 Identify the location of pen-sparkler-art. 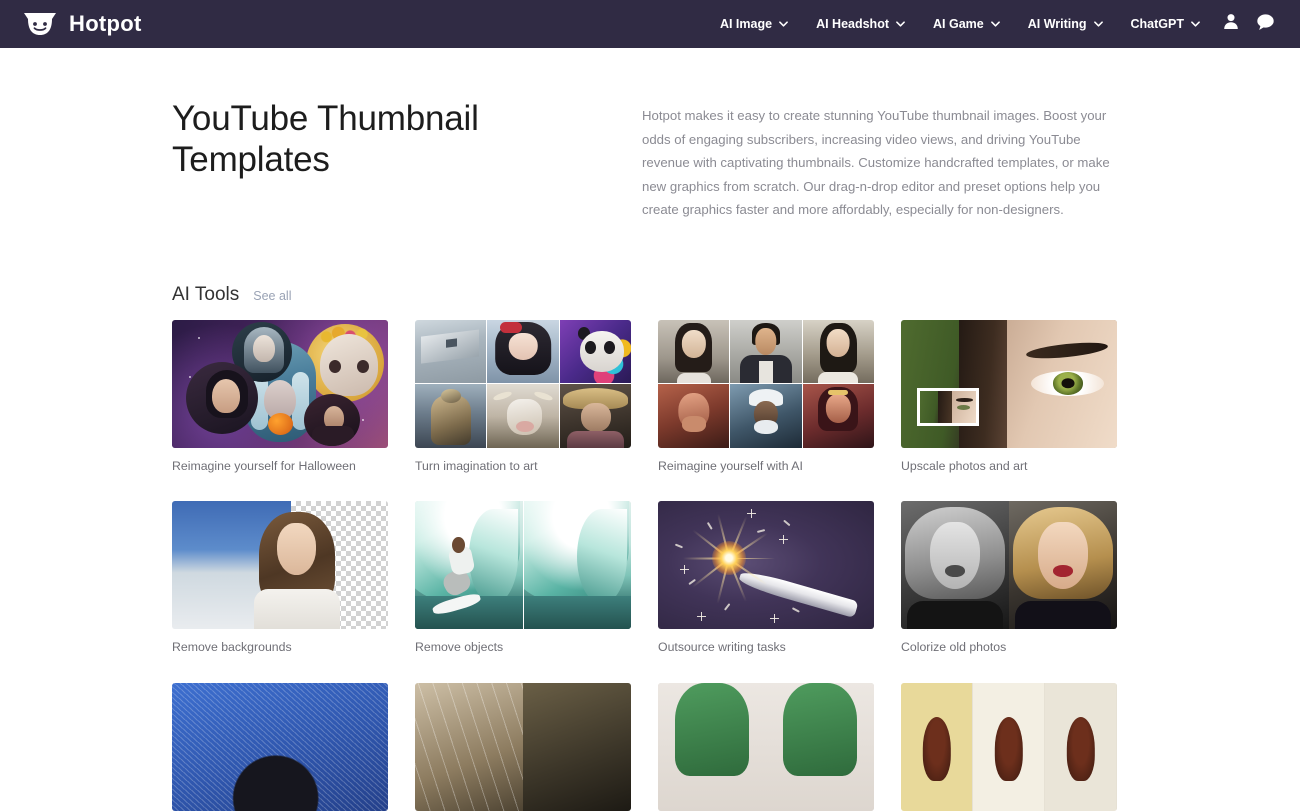
(766, 565).